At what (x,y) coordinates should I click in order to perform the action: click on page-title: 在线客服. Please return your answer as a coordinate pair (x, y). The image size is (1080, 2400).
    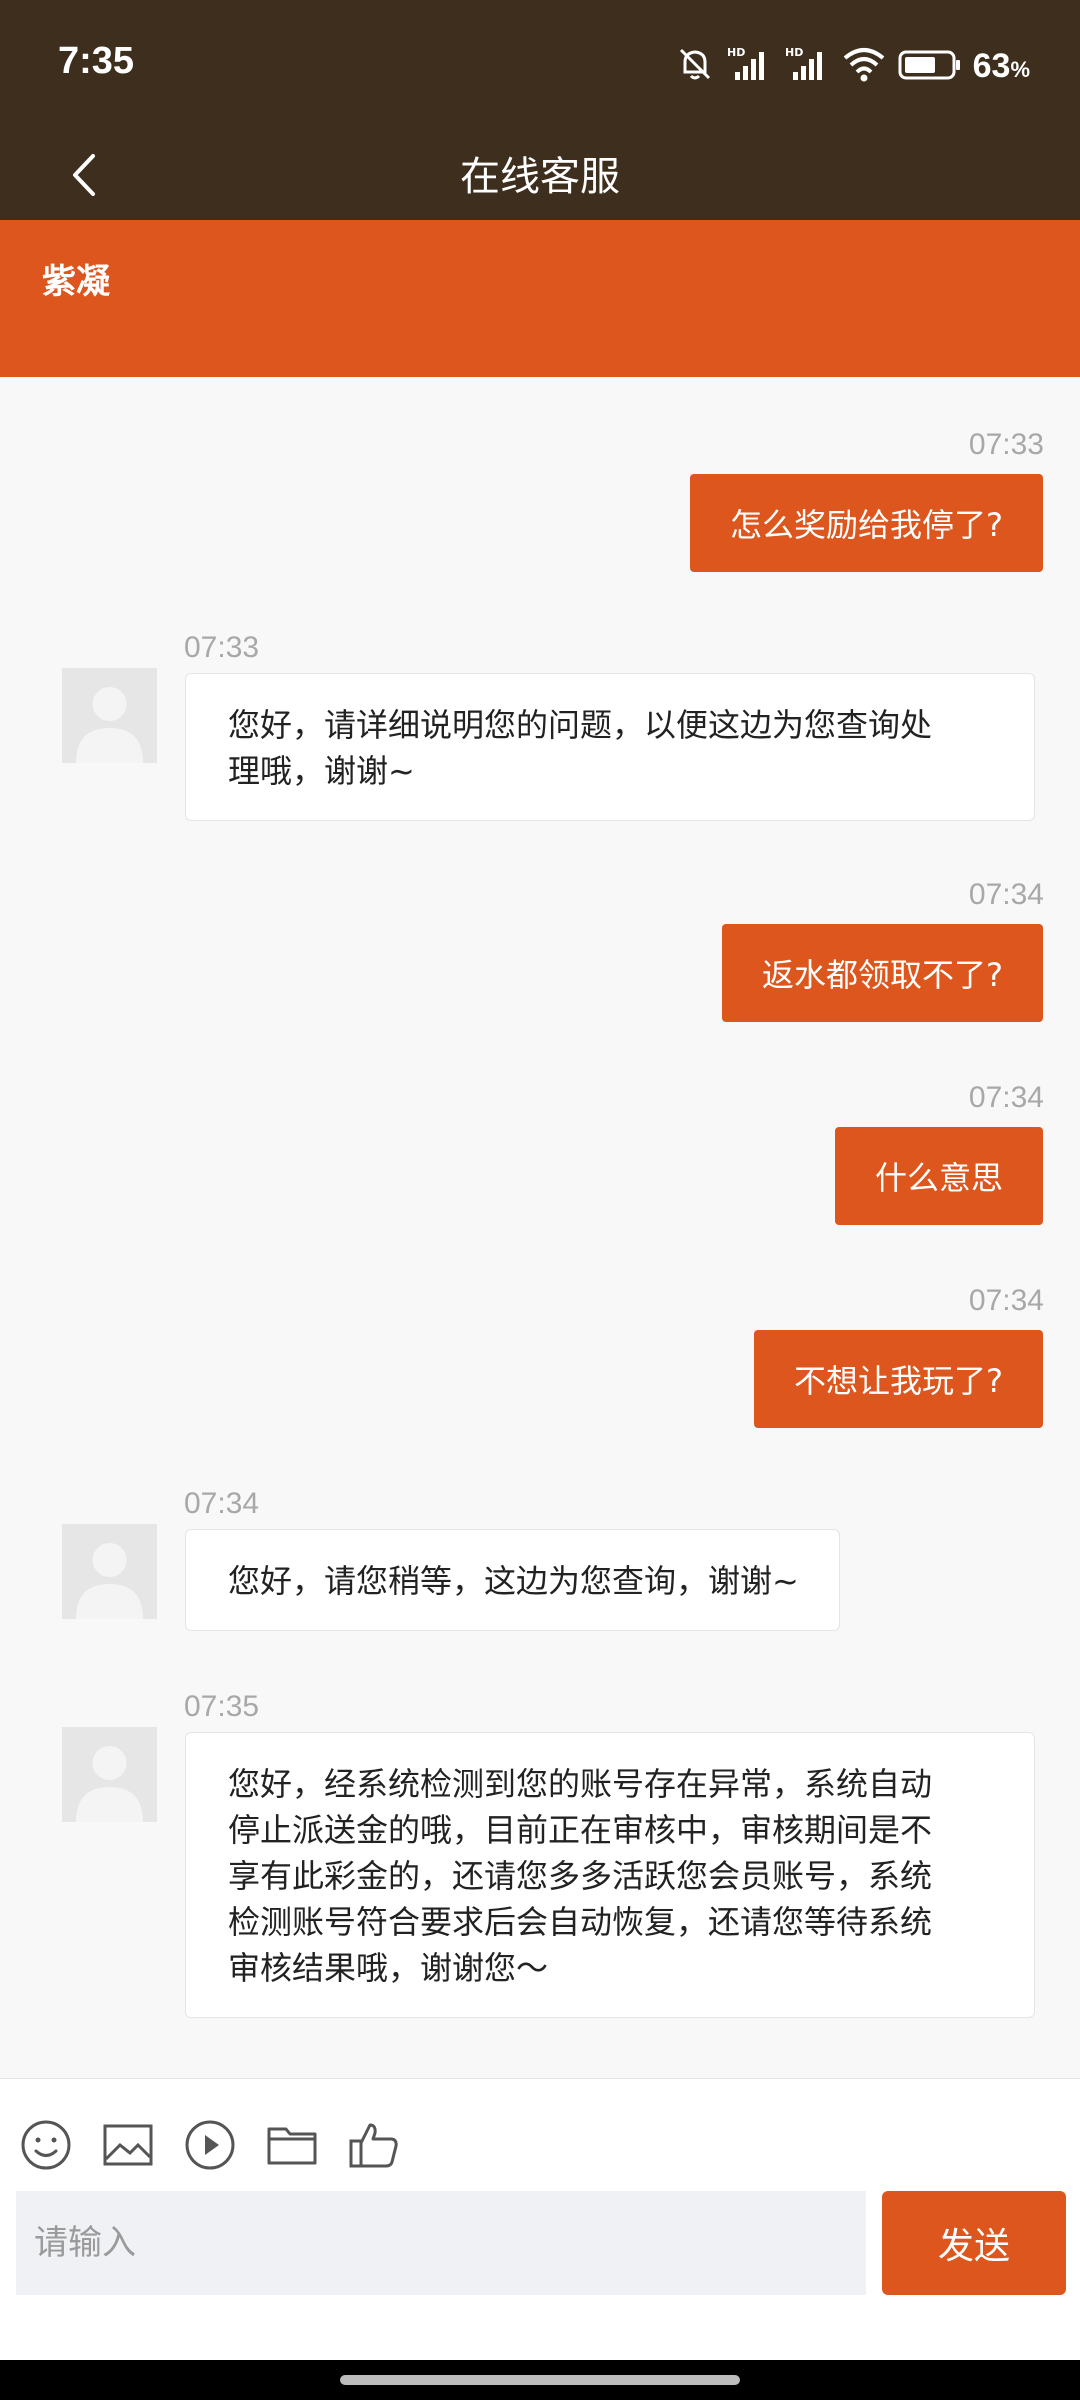
    Looking at the image, I should click on (540, 177).